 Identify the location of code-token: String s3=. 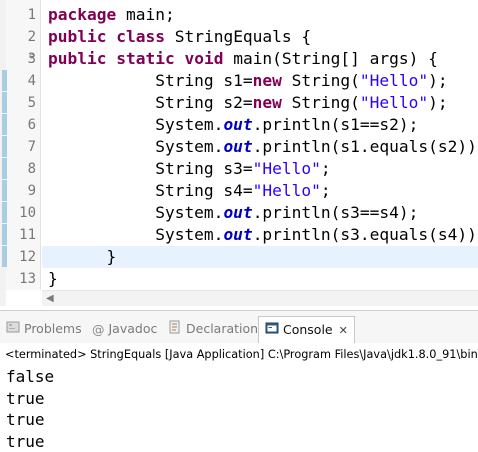
(150, 168).